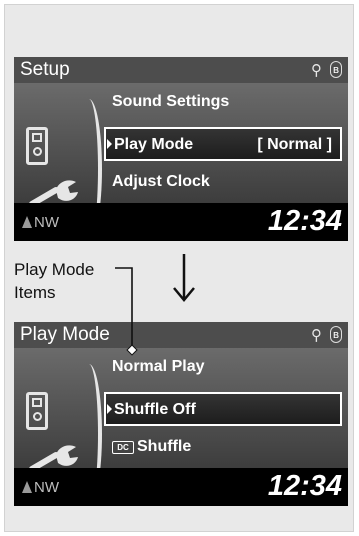 The image size is (359, 536). What do you see at coordinates (170, 102) in the screenshot?
I see `menu-item-sound-settings: Sound Settings` at bounding box center [170, 102].